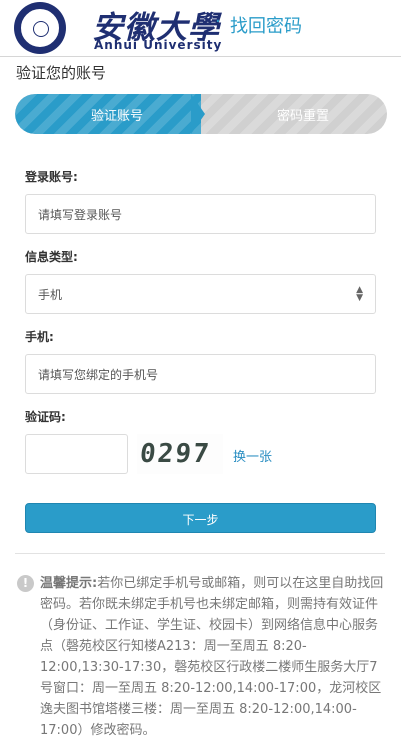  What do you see at coordinates (200, 553) in the screenshot?
I see `divider` at bounding box center [200, 553].